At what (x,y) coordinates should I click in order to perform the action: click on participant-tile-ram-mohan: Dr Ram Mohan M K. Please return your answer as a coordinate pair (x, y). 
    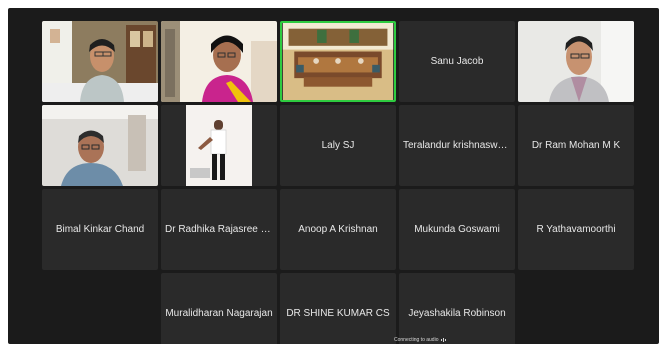
    Looking at the image, I should click on (576, 145).